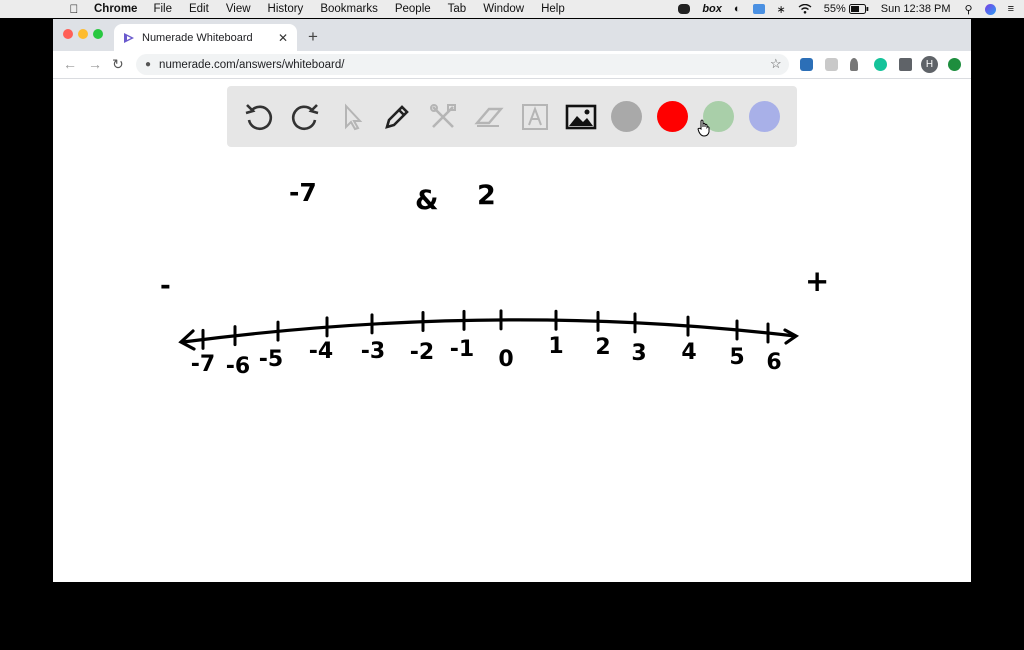  I want to click on menu-tab: Tab, so click(457, 9).